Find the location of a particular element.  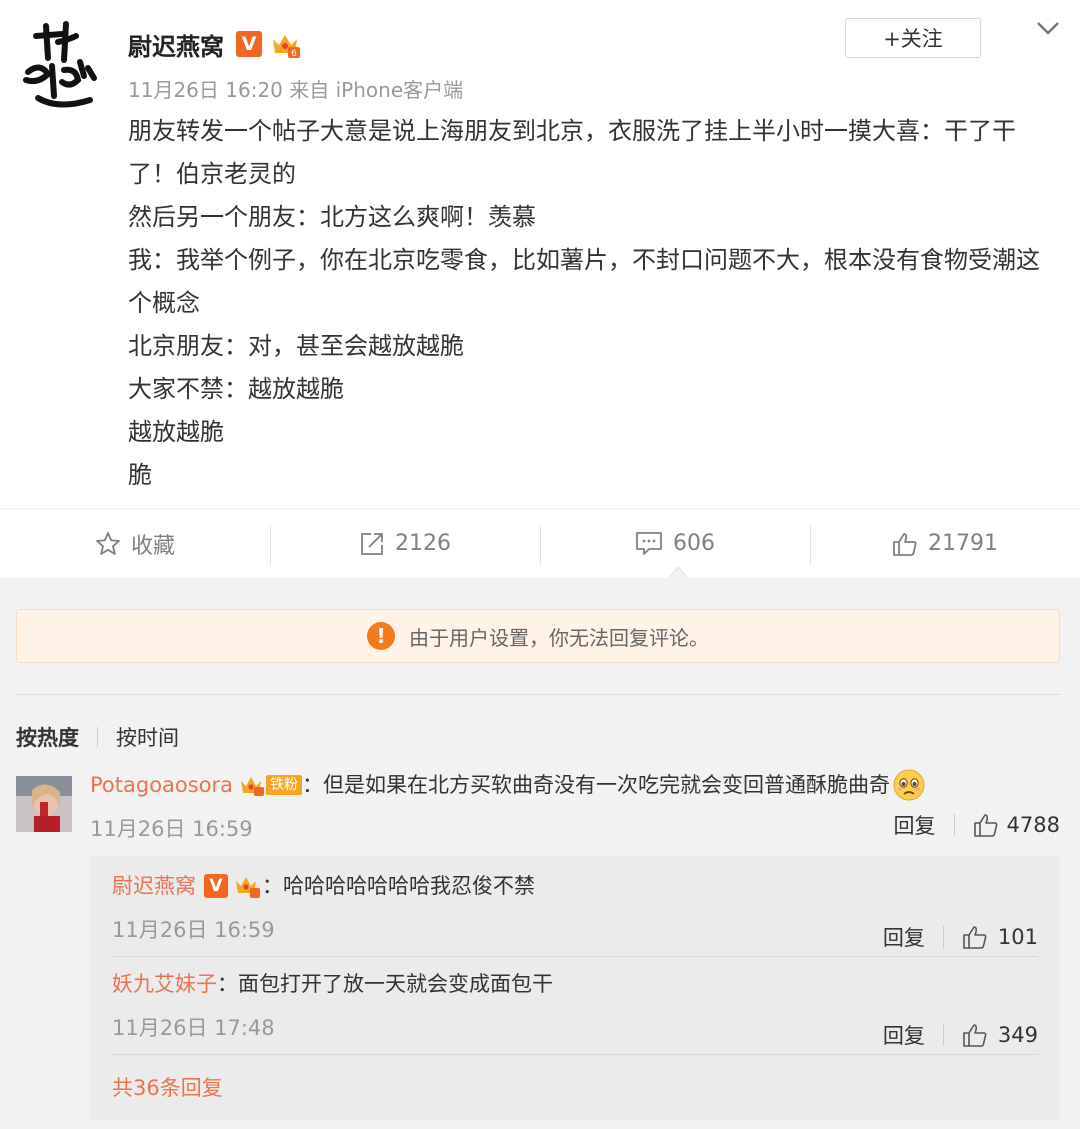

divider is located at coordinates (538, 694).